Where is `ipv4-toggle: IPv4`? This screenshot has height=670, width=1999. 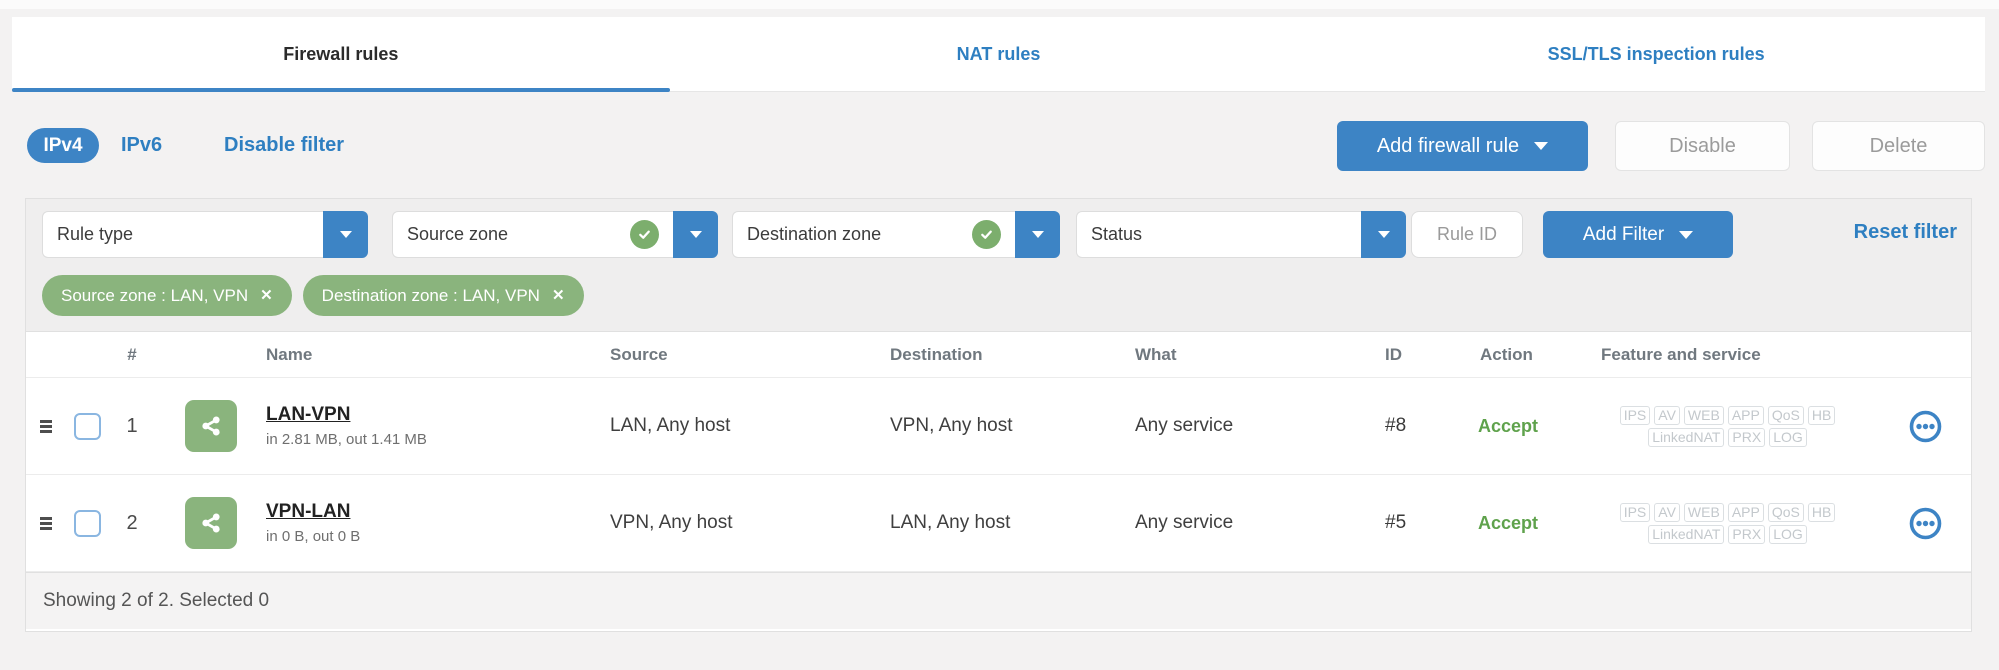 ipv4-toggle: IPv4 is located at coordinates (63, 145).